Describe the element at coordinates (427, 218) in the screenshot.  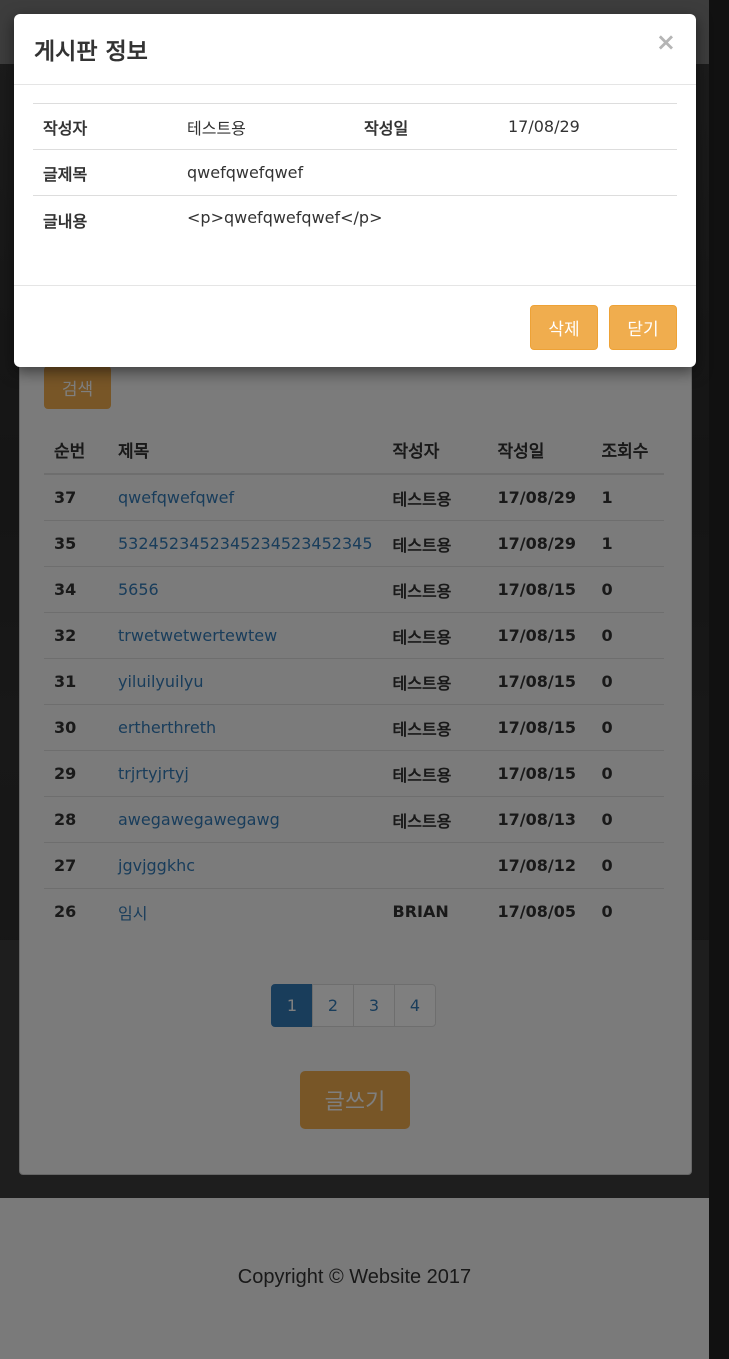
I see `content-value: <p>qwefqwefqwef</p>` at that location.